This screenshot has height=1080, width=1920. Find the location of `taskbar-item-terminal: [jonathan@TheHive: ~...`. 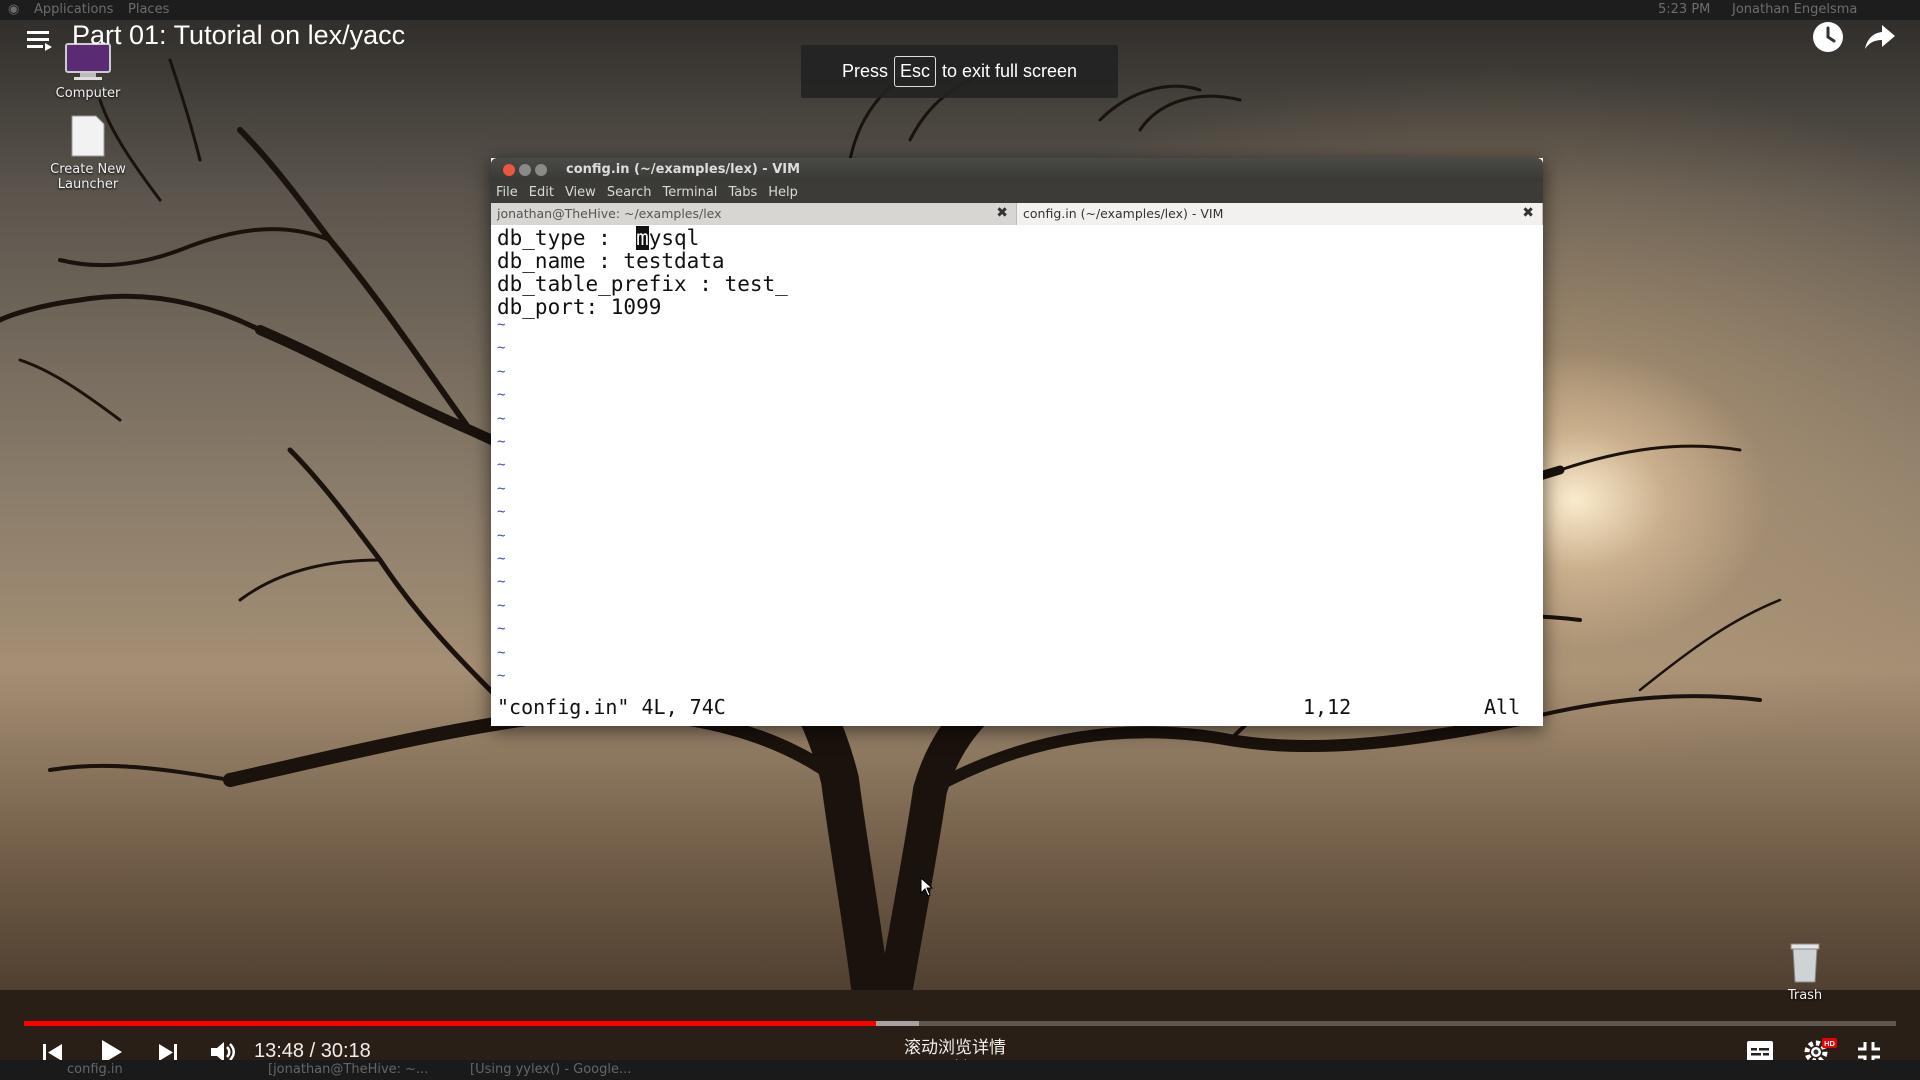

taskbar-item-terminal: [jonathan@TheHive: ~... is located at coordinates (348, 1069).